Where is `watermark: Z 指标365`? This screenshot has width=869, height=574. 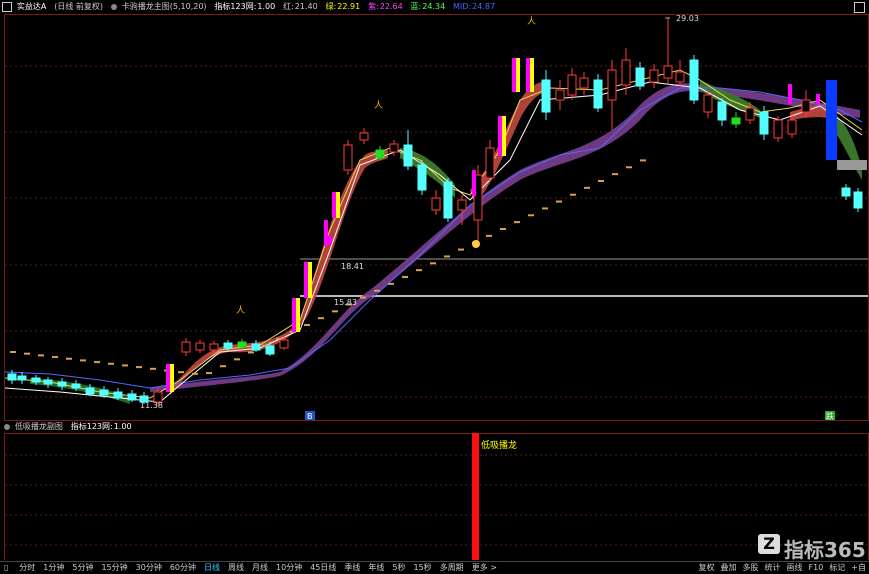
watermark: Z 指标365 is located at coordinates (812, 548).